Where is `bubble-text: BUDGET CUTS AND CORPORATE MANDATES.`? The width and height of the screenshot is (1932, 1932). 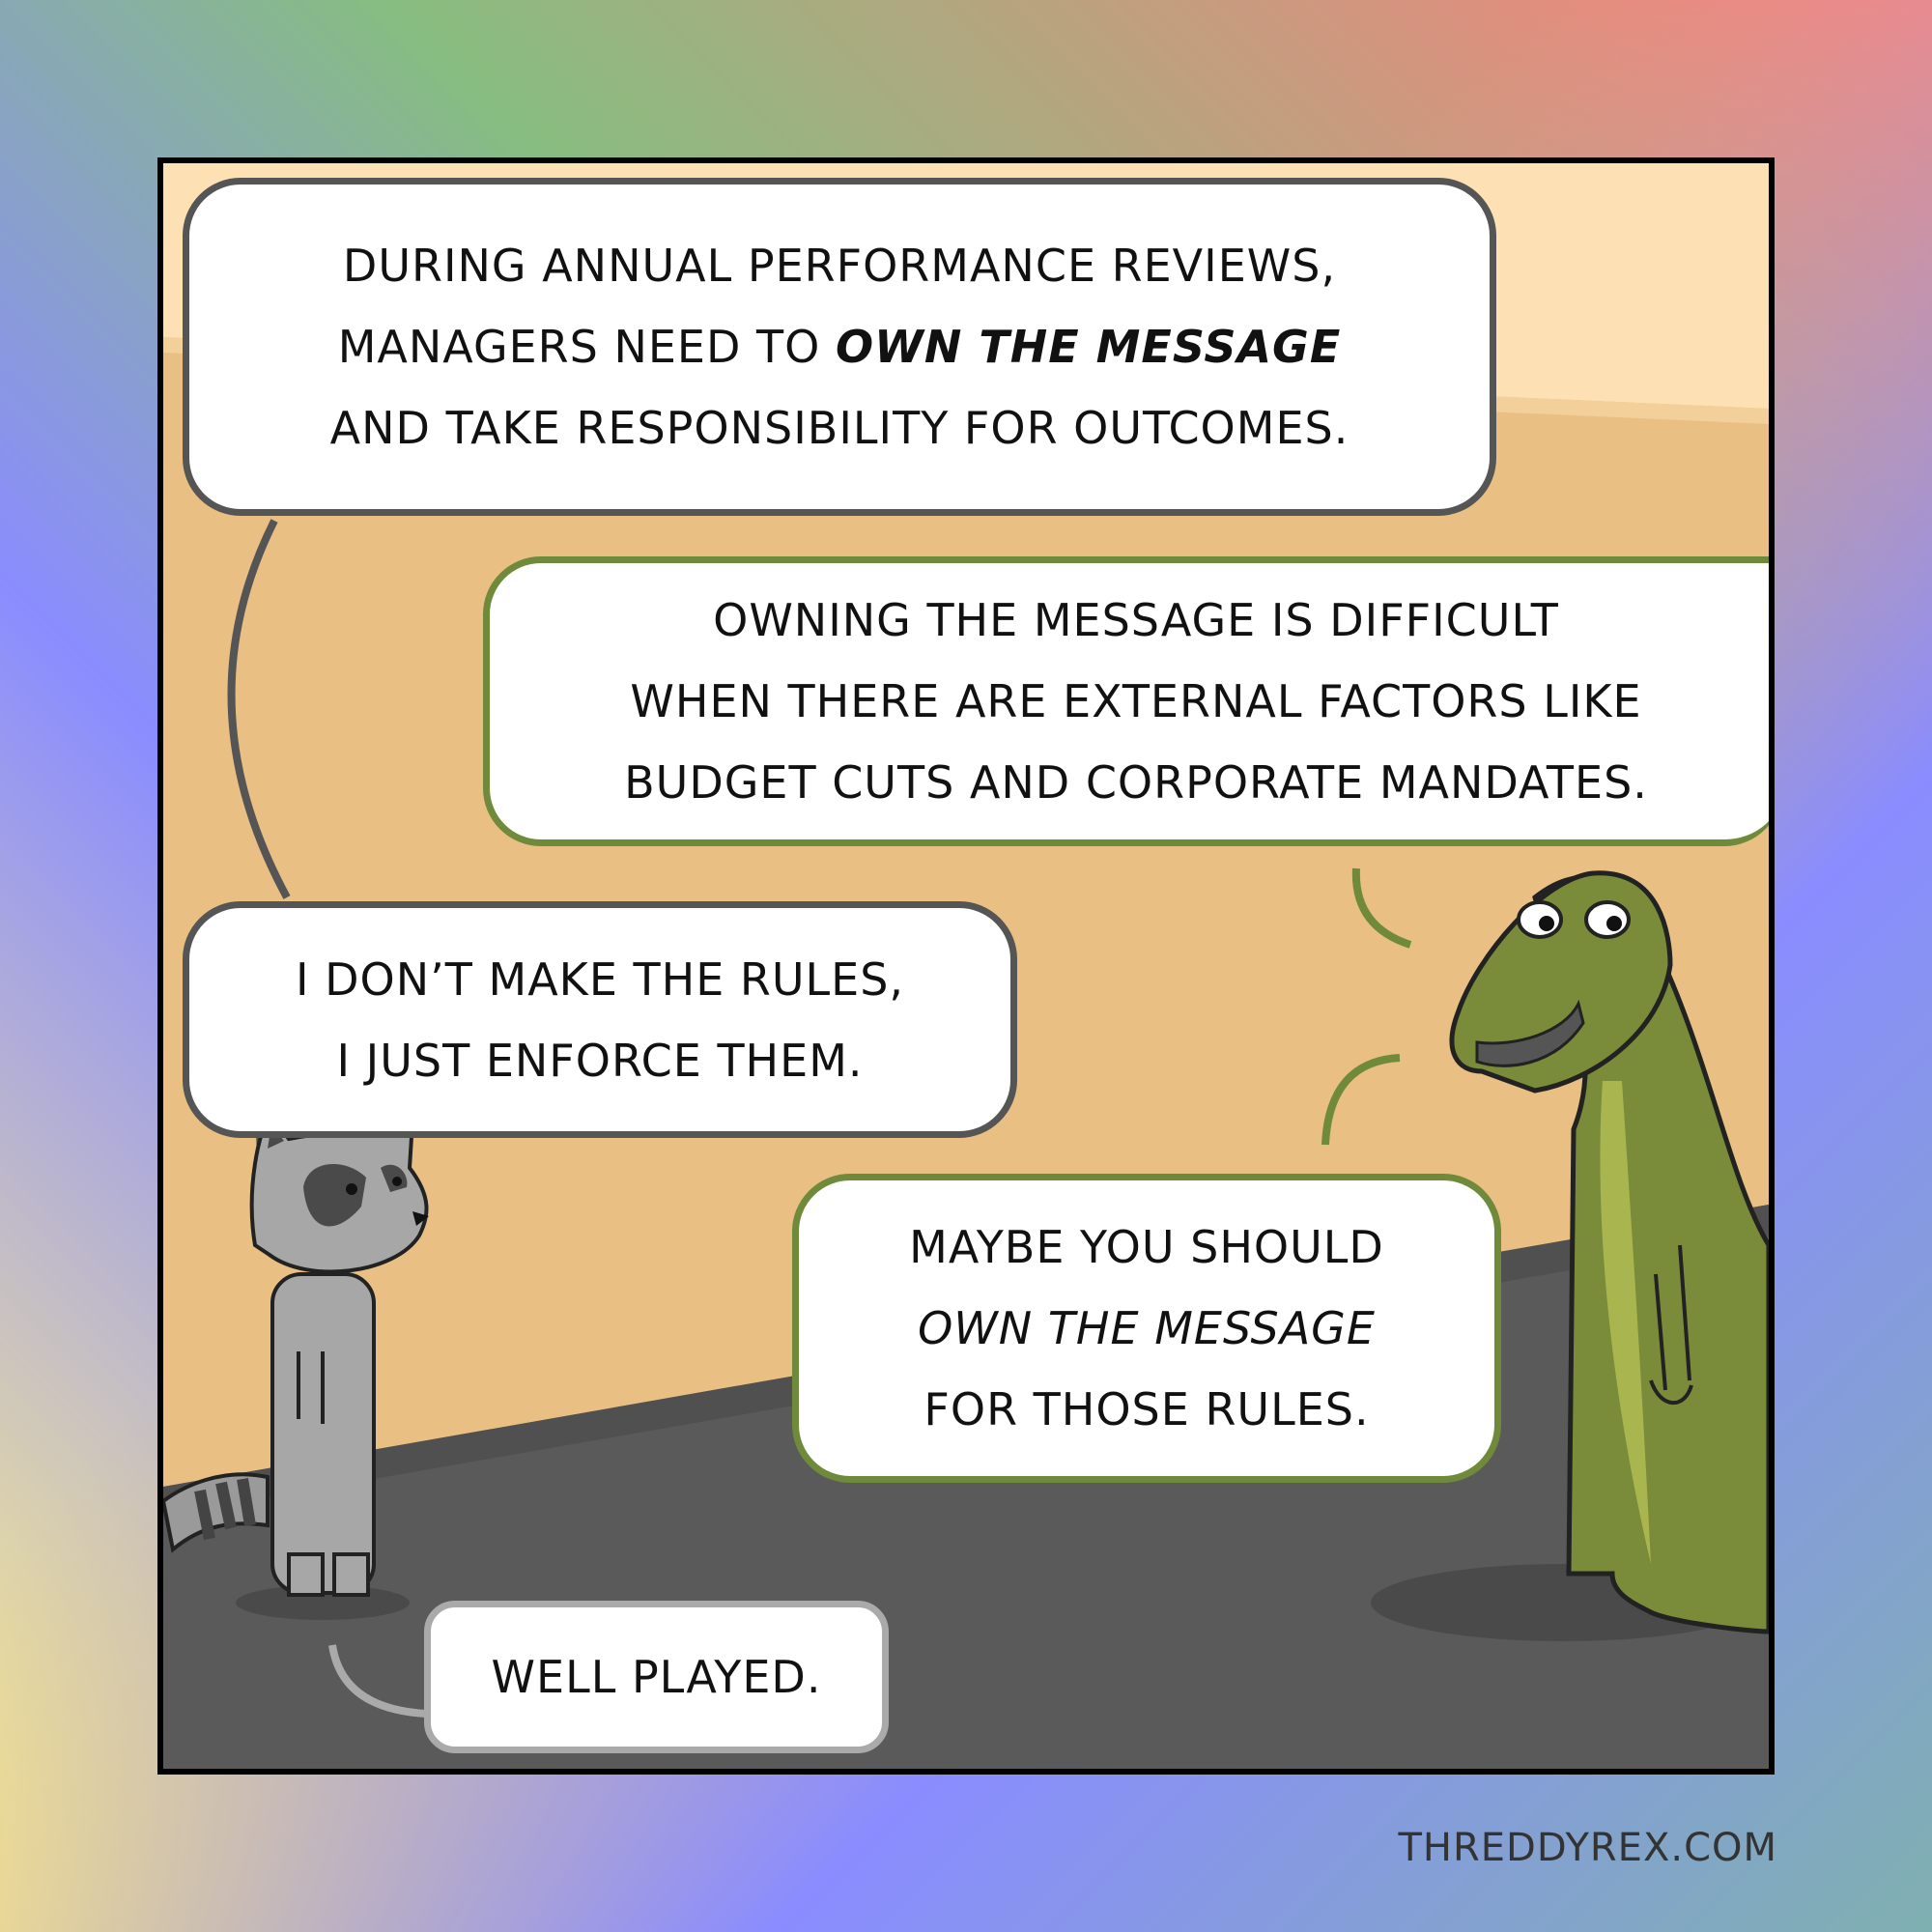 bubble-text: BUDGET CUTS AND CORPORATE MANDATES. is located at coordinates (1136, 782).